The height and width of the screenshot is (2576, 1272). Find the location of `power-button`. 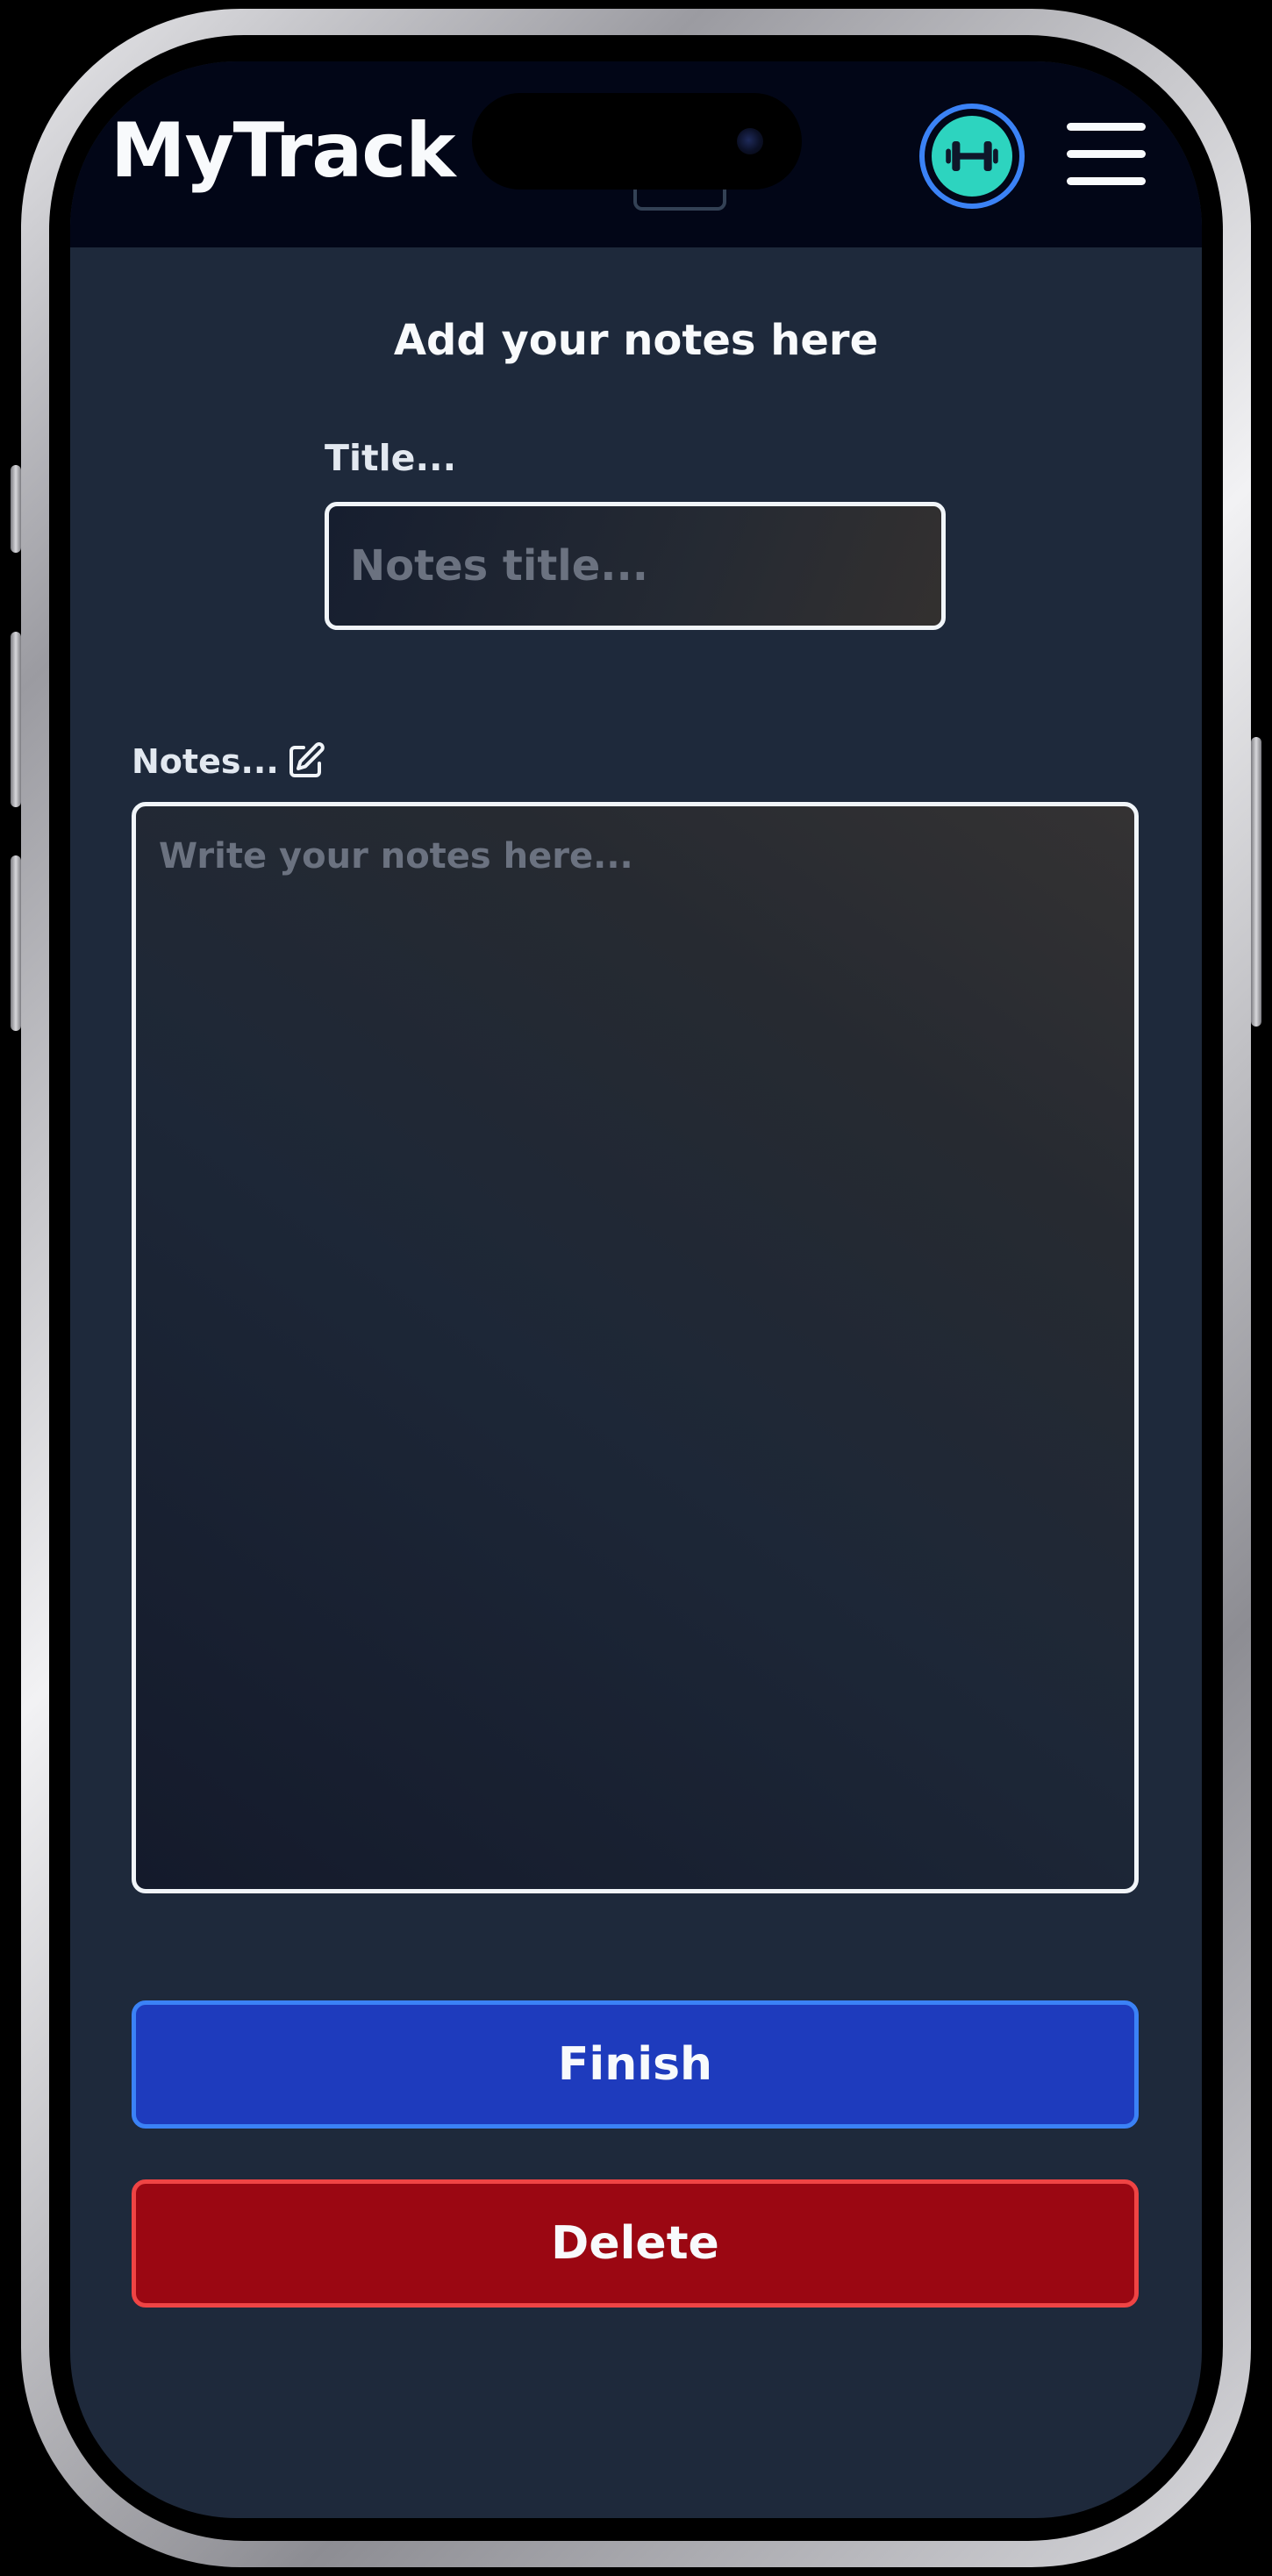

power-button is located at coordinates (1256, 882).